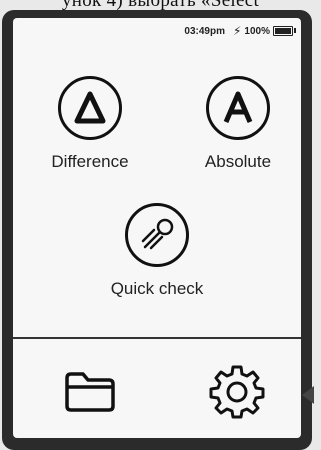 The height and width of the screenshot is (450, 321). Describe the element at coordinates (237, 31) in the screenshot. I see `charging-bolt-icon: ⚡` at that location.